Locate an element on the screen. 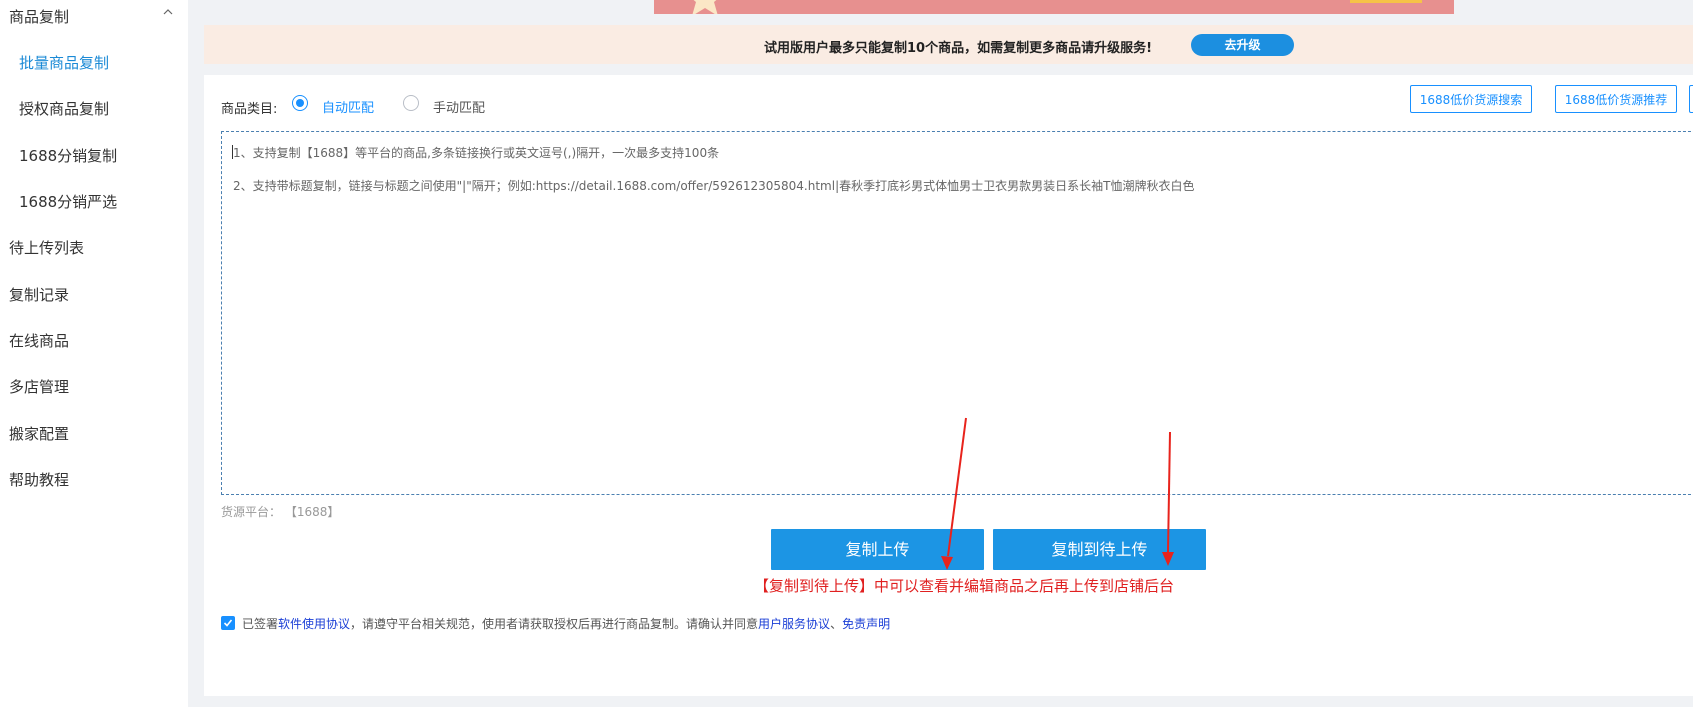  notice-text: 试用版用户最多只能复制10个商品，如需复制更多商品请升级服务! is located at coordinates (958, 48).